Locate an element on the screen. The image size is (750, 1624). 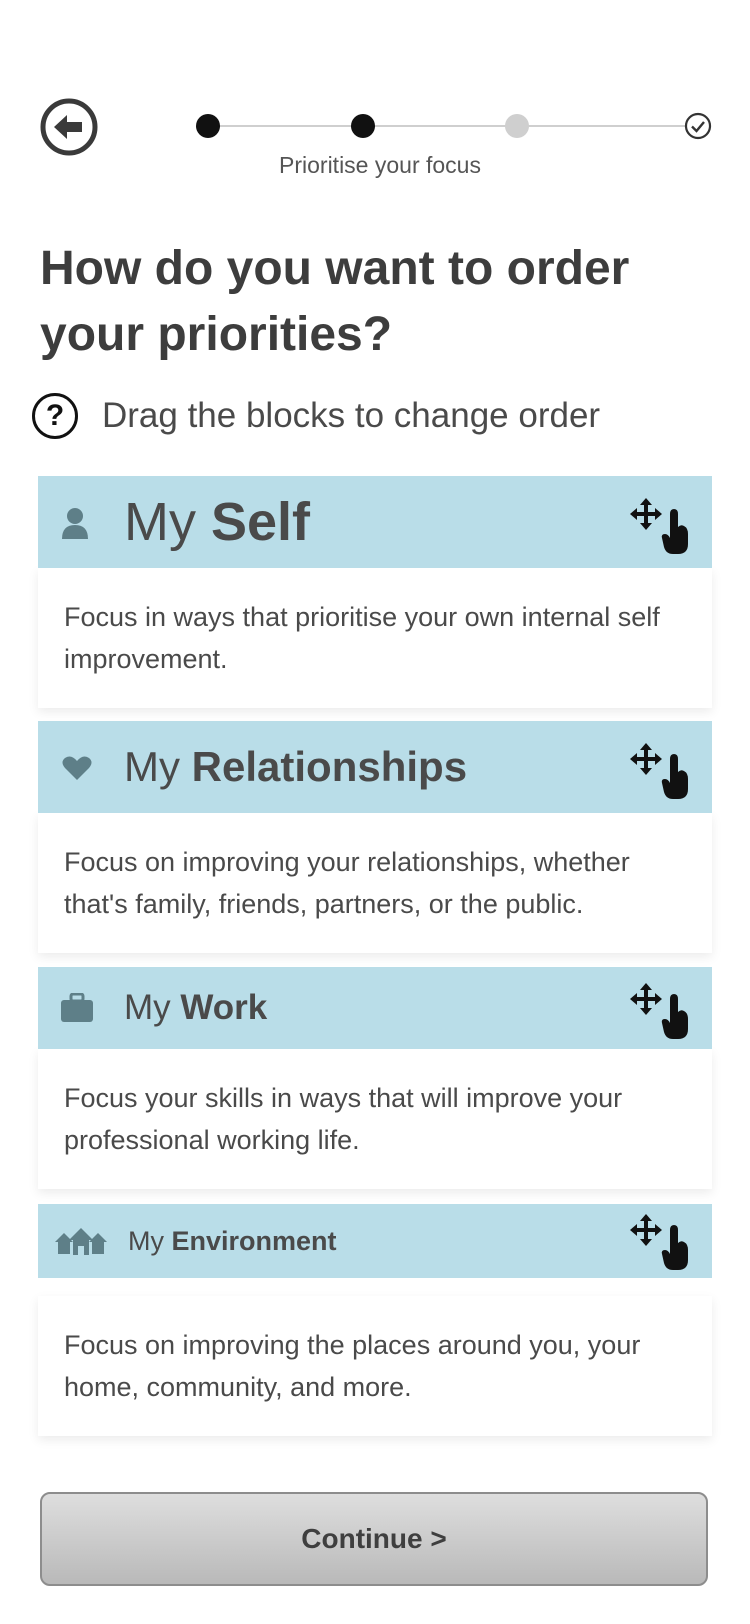
card-header: My Environment is located at coordinates (375, 1241).